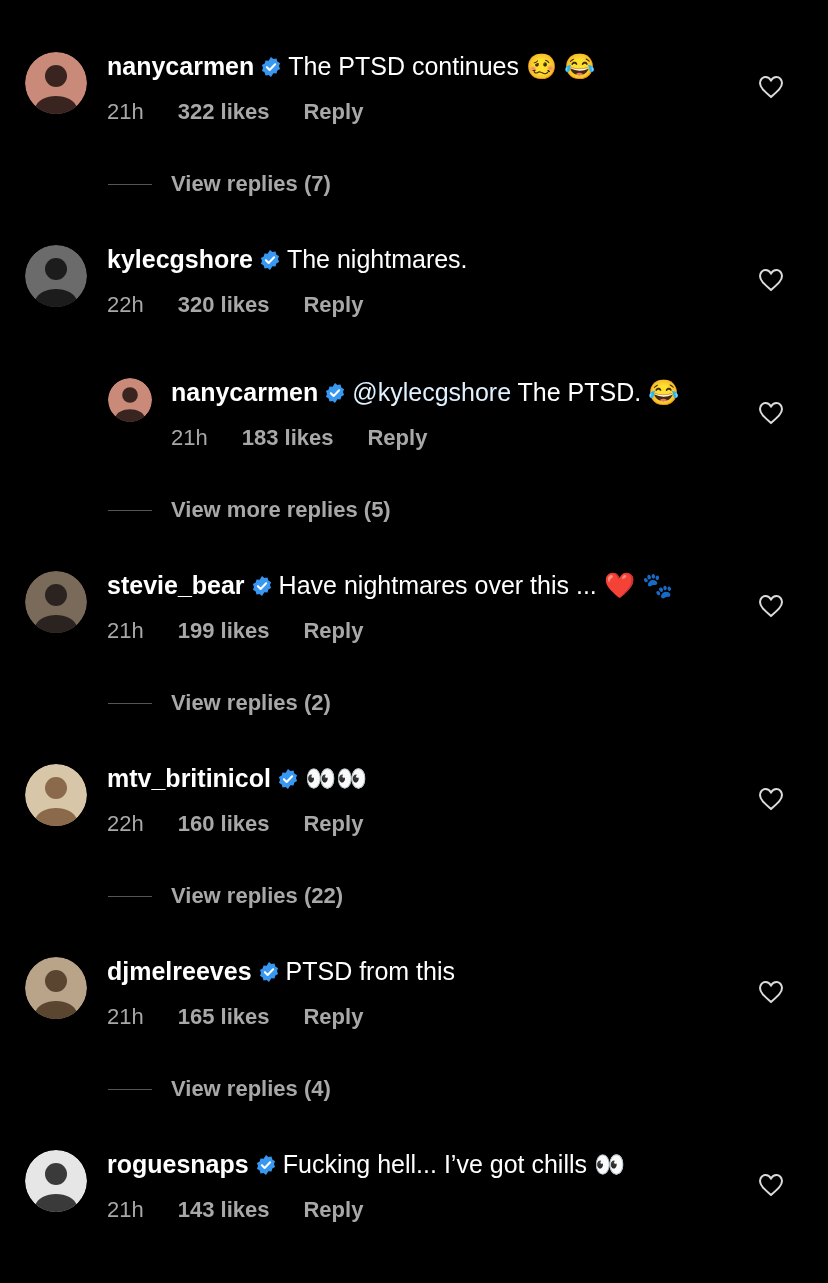 The height and width of the screenshot is (1283, 828). I want to click on likes-count: 165 likes, so click(223, 1017).